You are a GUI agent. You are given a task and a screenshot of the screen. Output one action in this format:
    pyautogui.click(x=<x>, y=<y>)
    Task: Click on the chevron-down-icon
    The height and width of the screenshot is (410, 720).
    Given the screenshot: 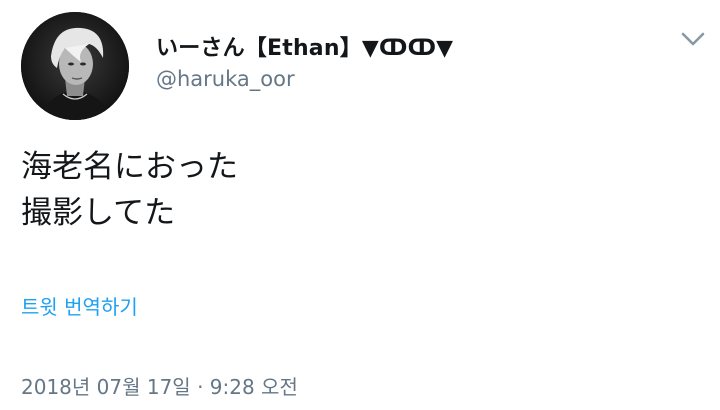 What is the action you would take?
    pyautogui.click(x=693, y=39)
    